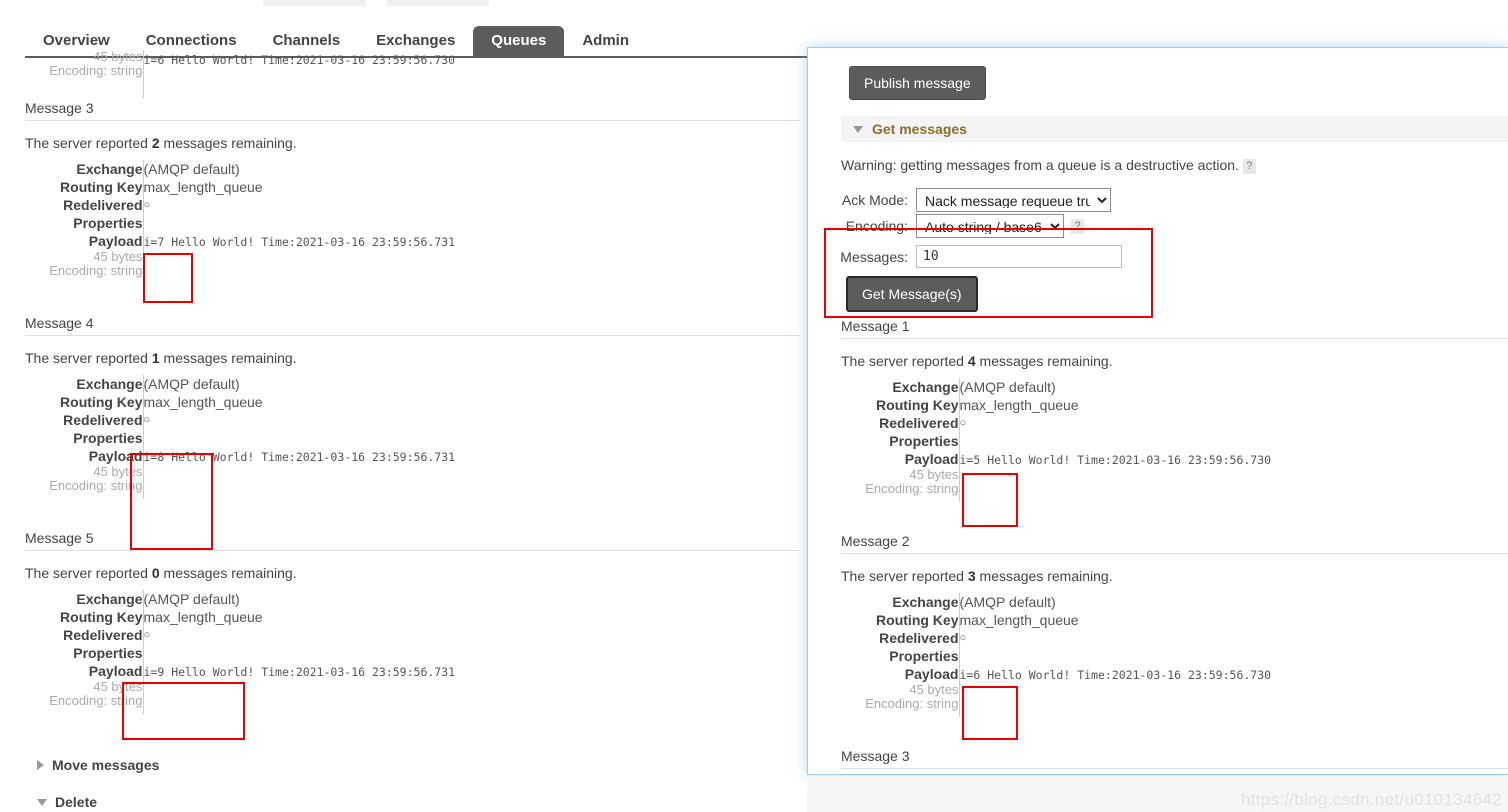 Image resolution: width=1508 pixels, height=812 pixels. What do you see at coordinates (1174, 543) in the screenshot?
I see `message-title: Message 2` at bounding box center [1174, 543].